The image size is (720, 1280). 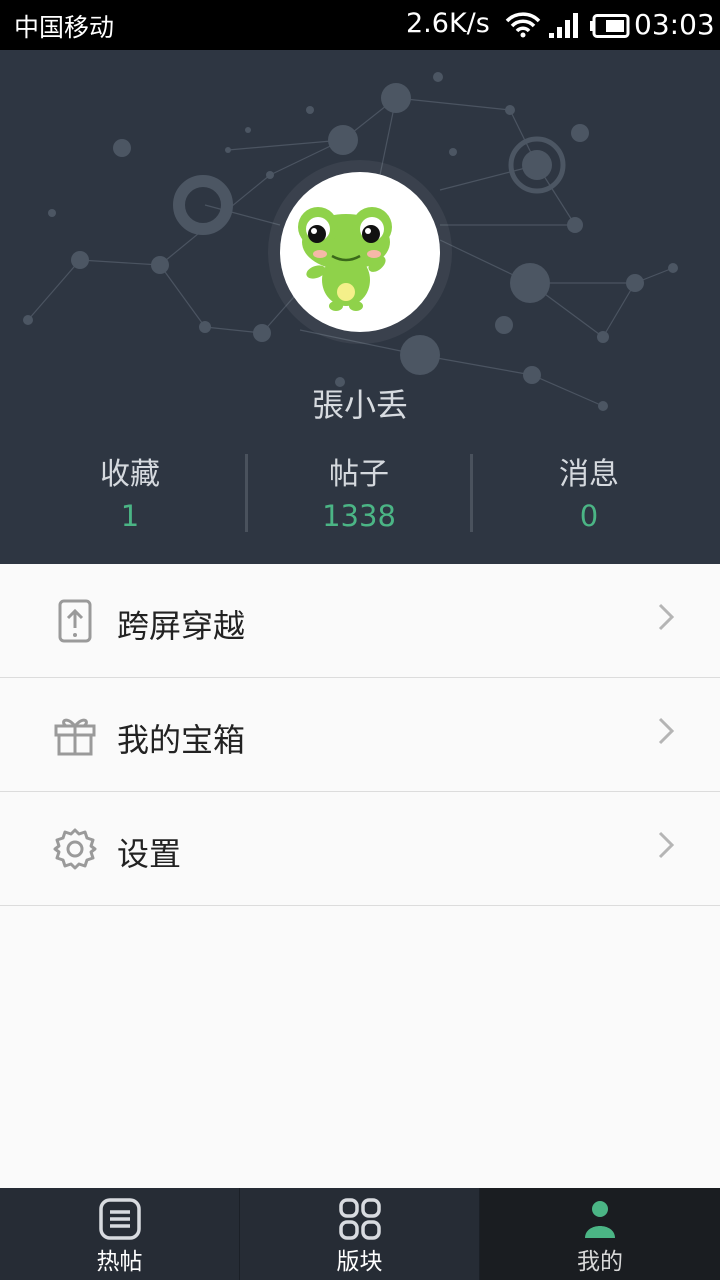 What do you see at coordinates (360, 25) in the screenshot?
I see `status-bar: 中国移动 2.6K/s 03:03` at bounding box center [360, 25].